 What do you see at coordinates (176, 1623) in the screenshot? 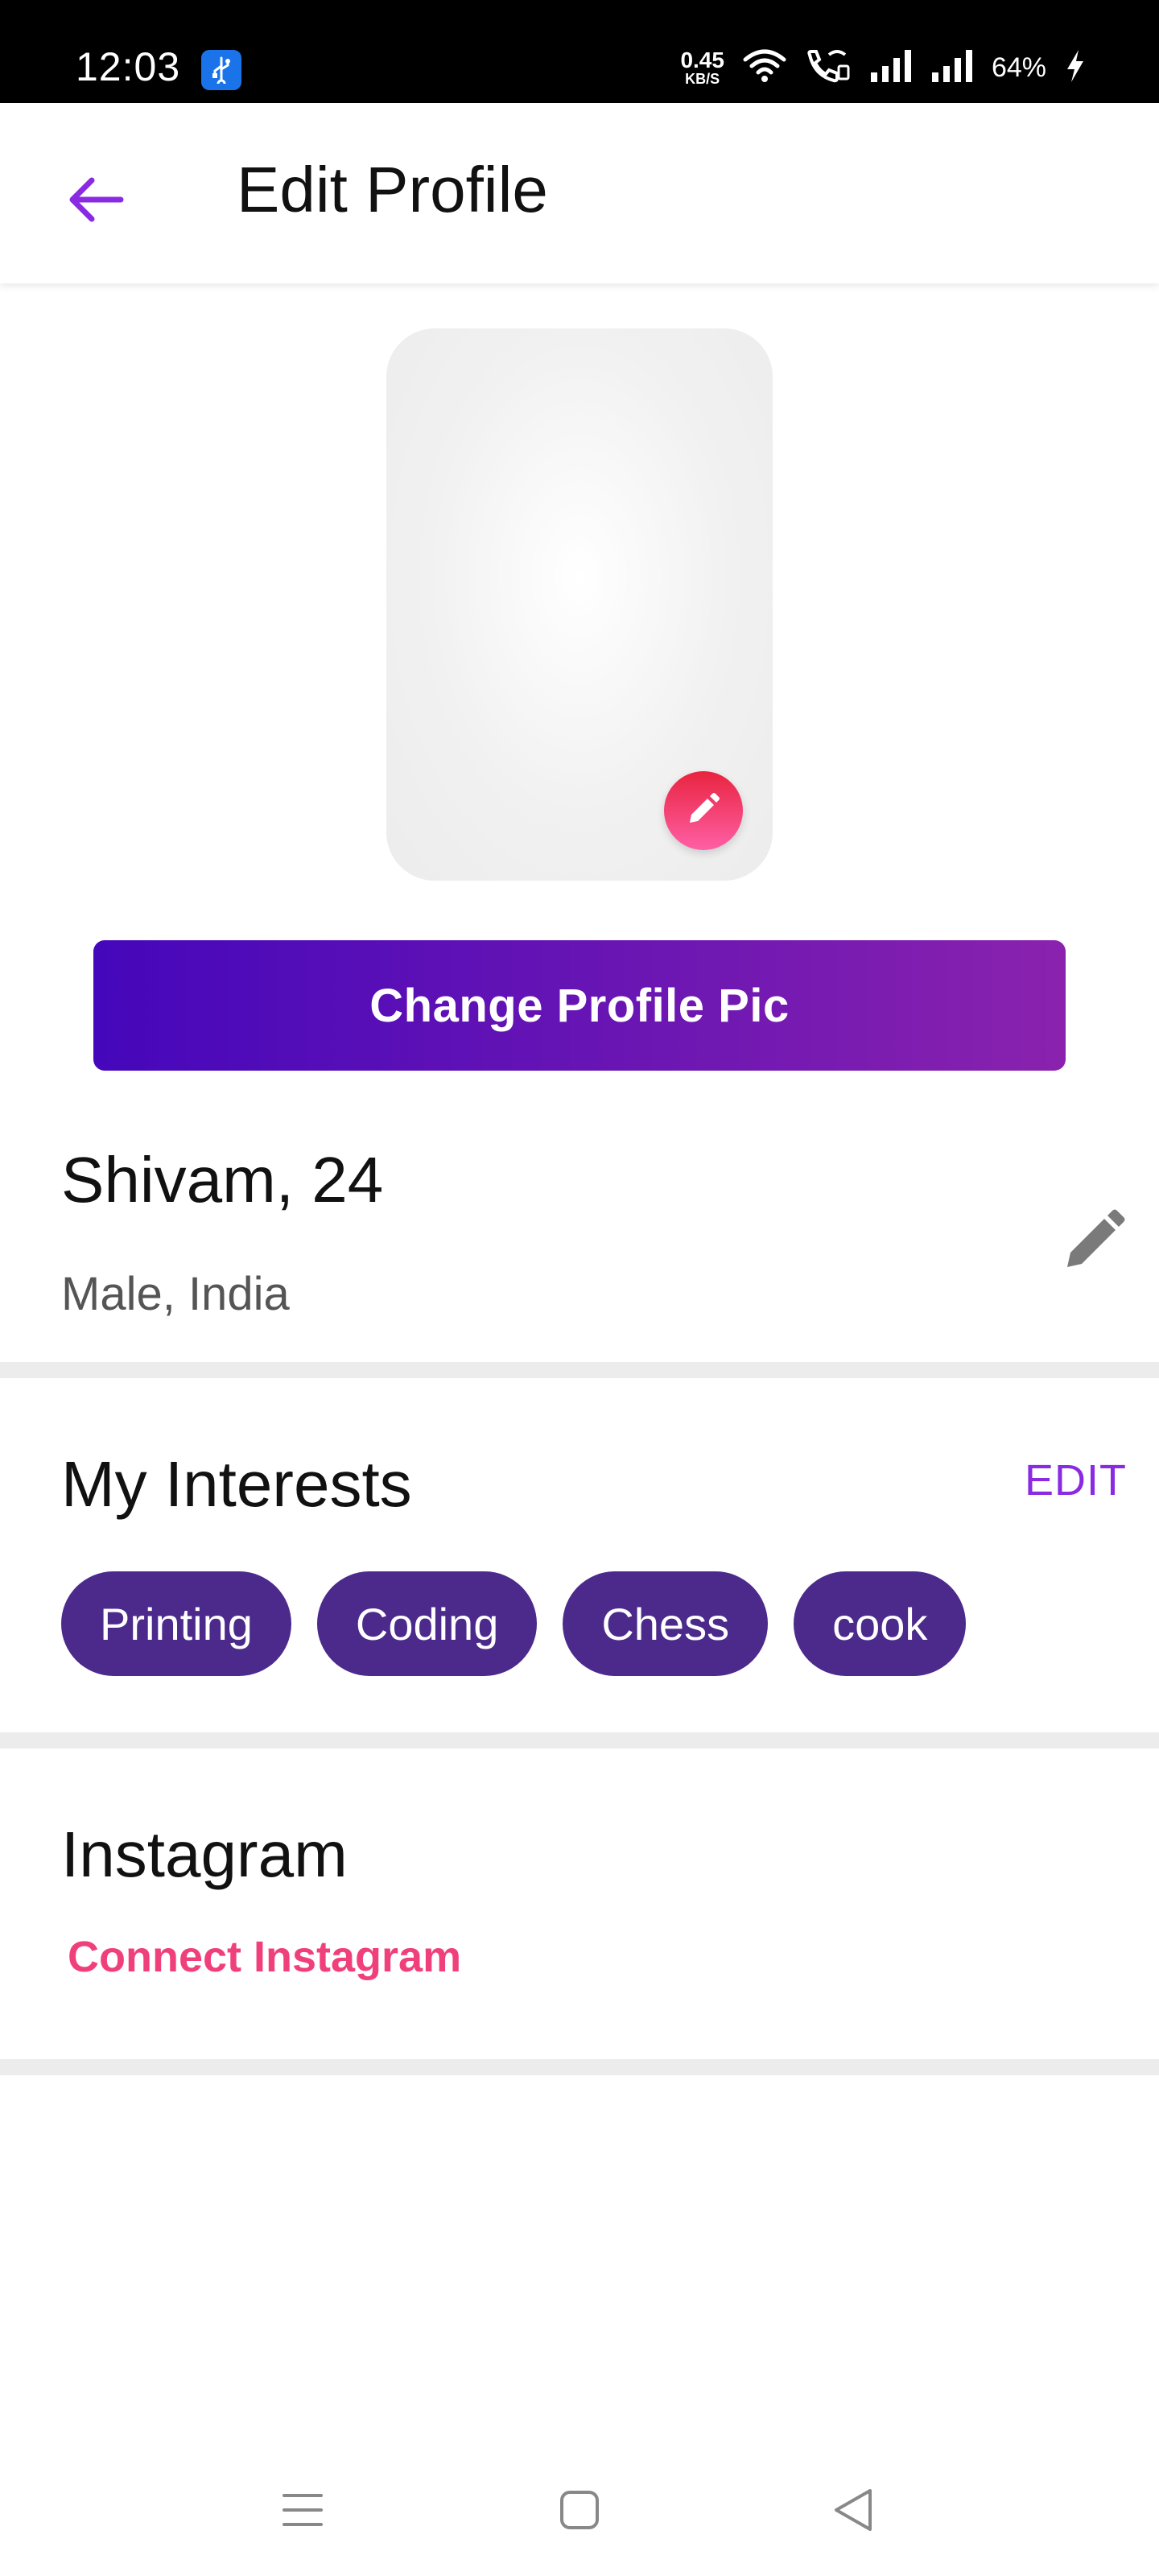
I see `interest-chip: Printing` at bounding box center [176, 1623].